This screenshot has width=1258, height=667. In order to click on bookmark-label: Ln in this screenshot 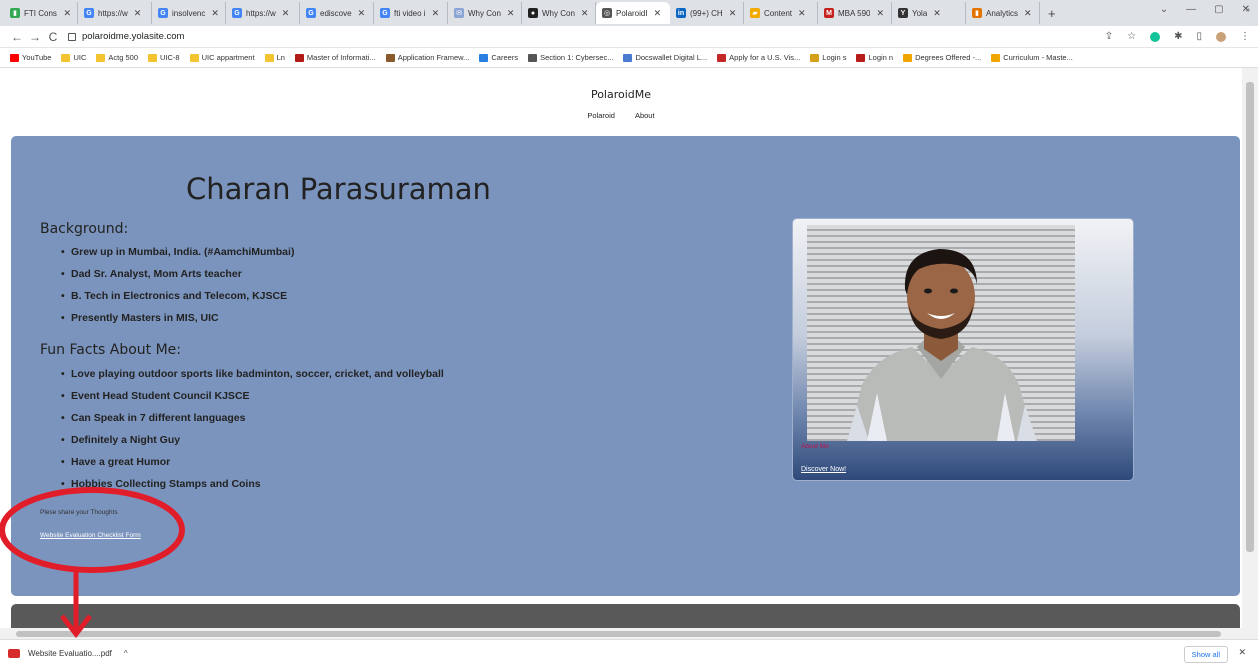, I will do `click(280, 57)`.